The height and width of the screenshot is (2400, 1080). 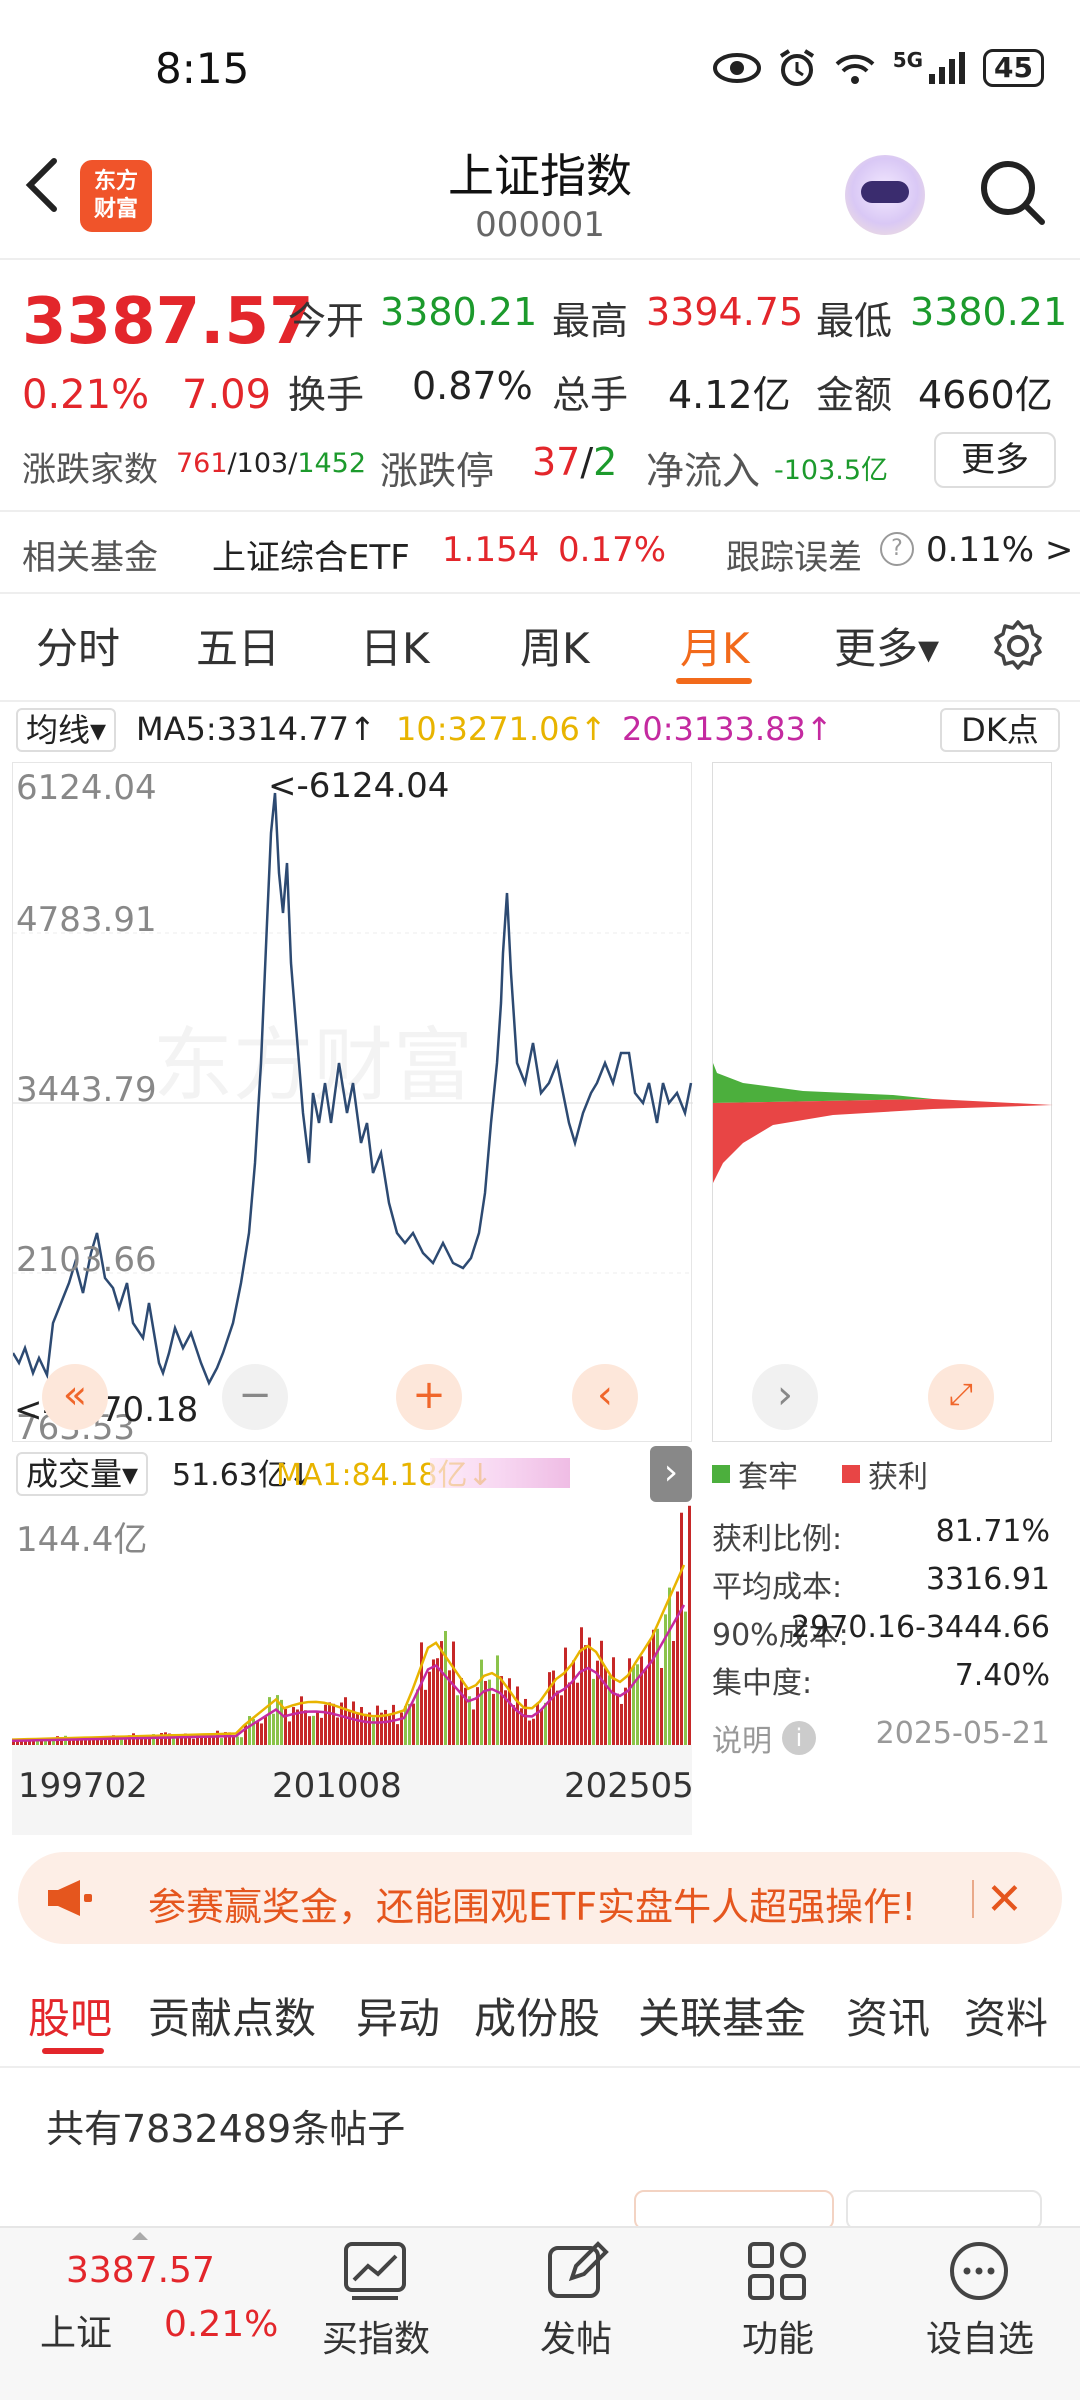 What do you see at coordinates (66, 730) in the screenshot?
I see `indicator-selector: 均线▾` at bounding box center [66, 730].